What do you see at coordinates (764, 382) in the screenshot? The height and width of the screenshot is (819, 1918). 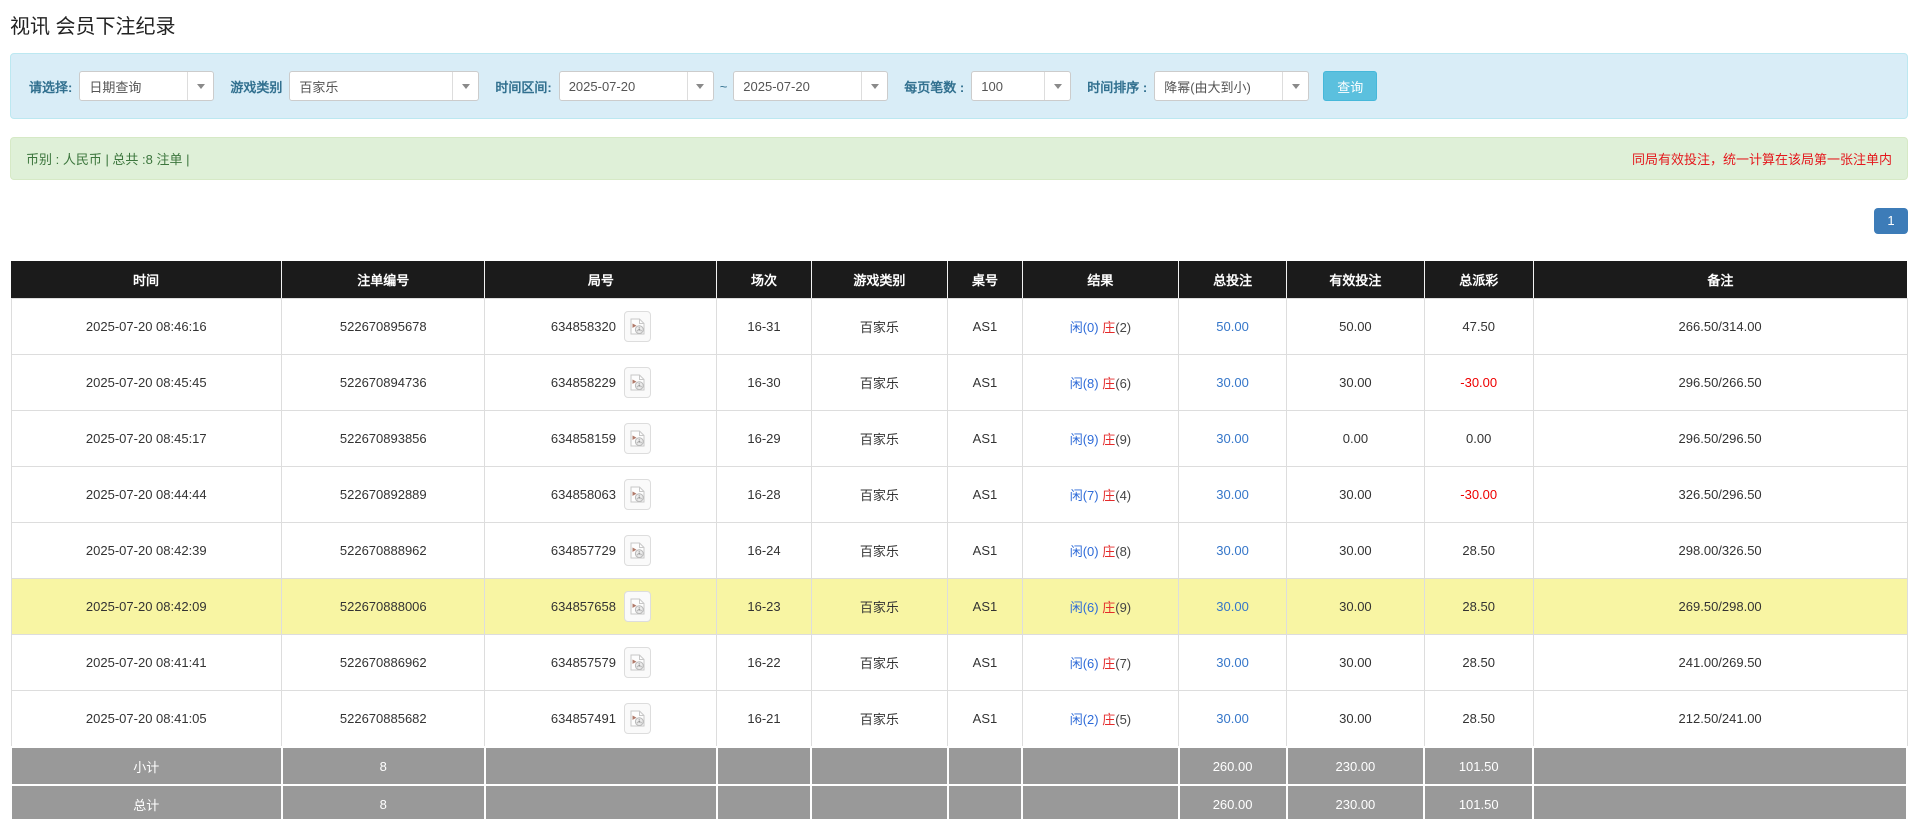 I see `cell-session: 16-30` at bounding box center [764, 382].